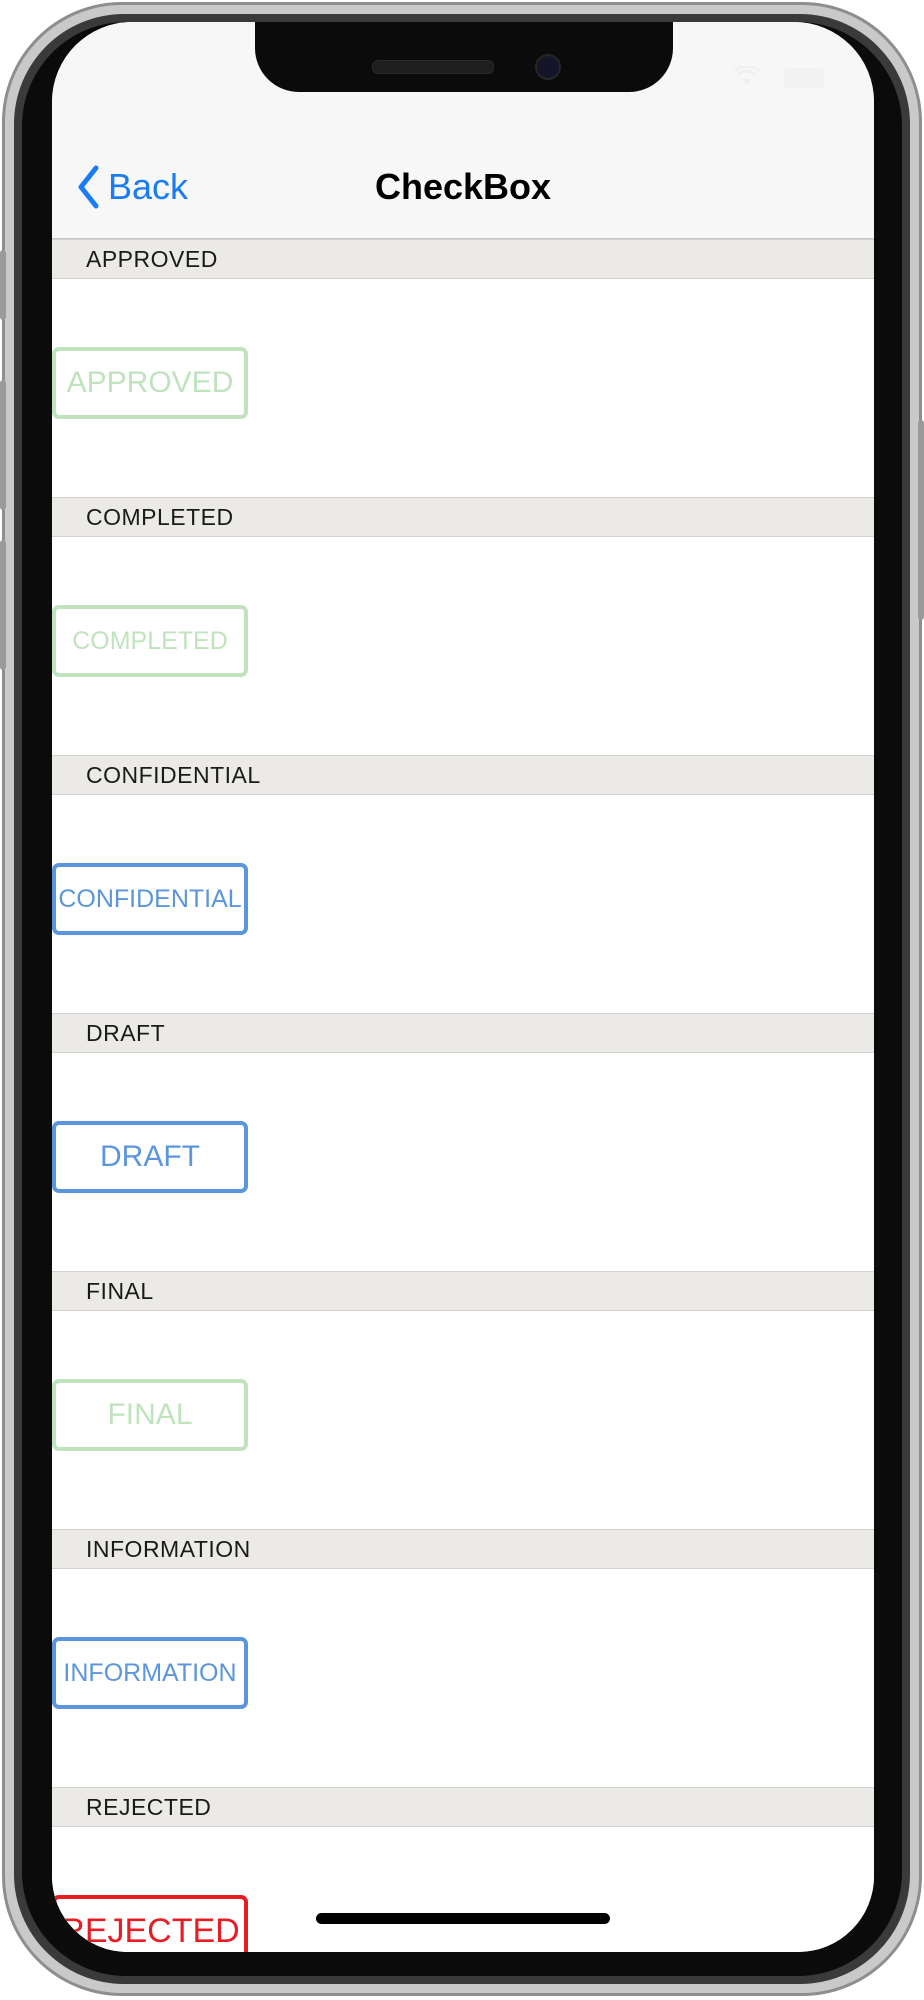 Image resolution: width=924 pixels, height=2000 pixels. I want to click on power-button, so click(921, 520).